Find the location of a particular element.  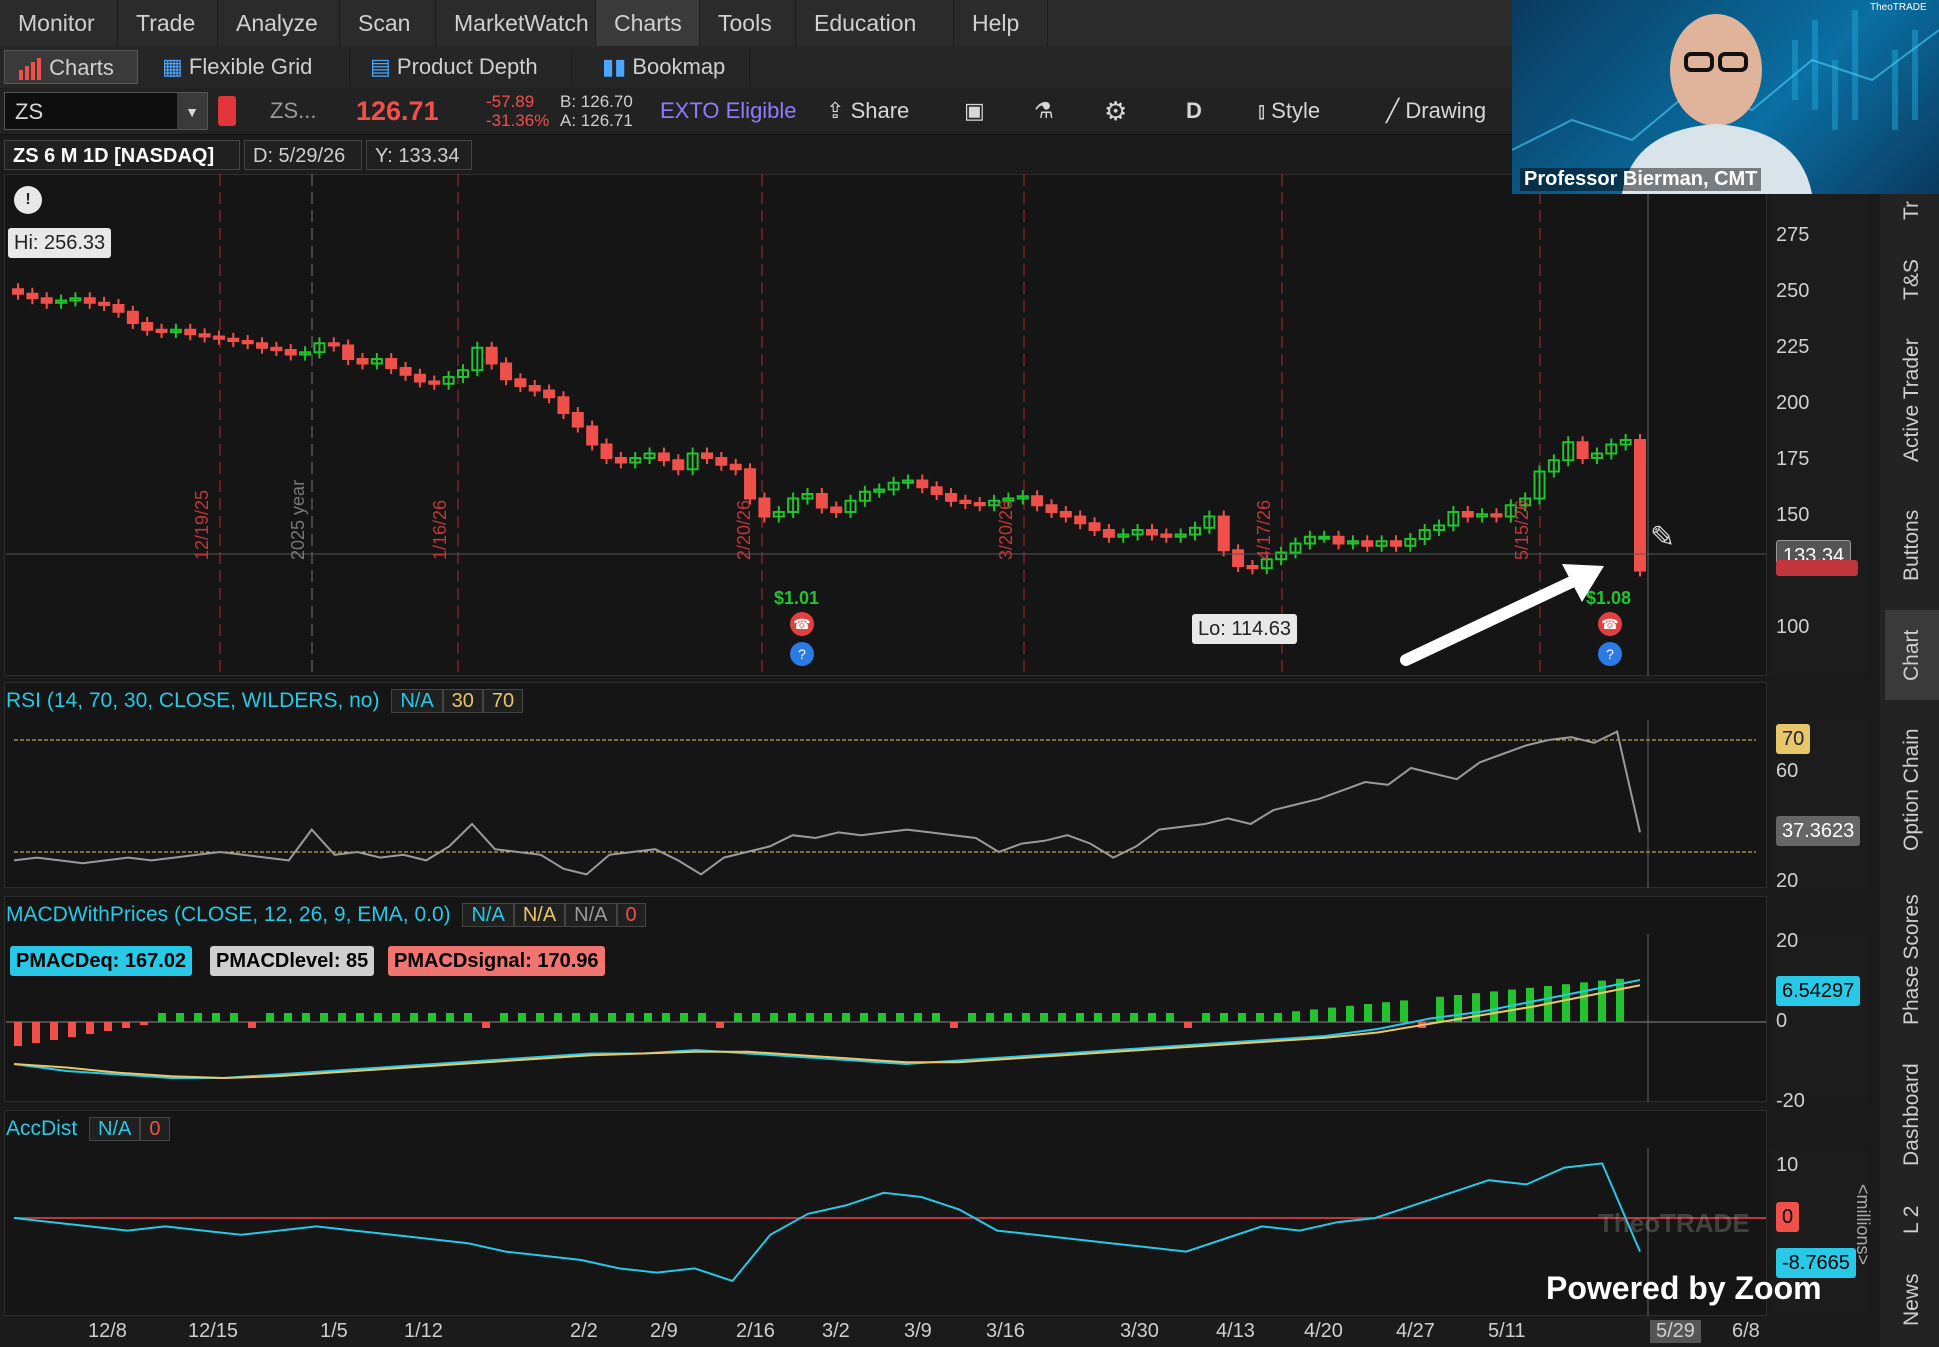

rsi-70-badge: 70 is located at coordinates (1793, 739).